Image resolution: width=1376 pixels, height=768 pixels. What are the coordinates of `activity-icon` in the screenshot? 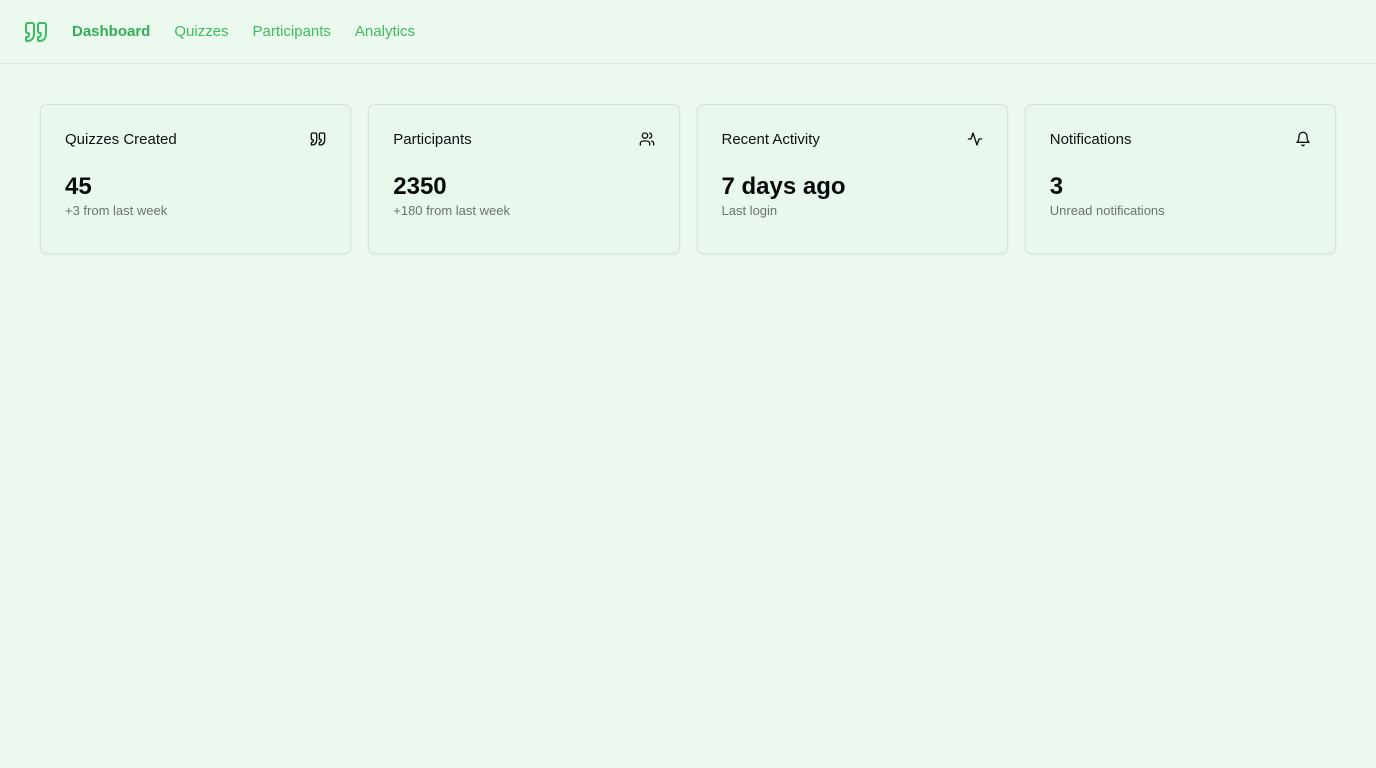 It's located at (975, 139).